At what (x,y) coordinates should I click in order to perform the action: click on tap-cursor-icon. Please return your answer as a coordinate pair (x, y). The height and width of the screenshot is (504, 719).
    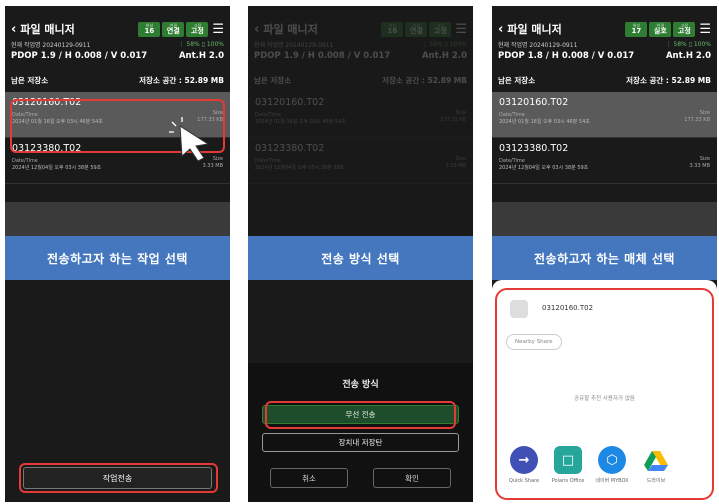
    Looking at the image, I should click on (189, 139).